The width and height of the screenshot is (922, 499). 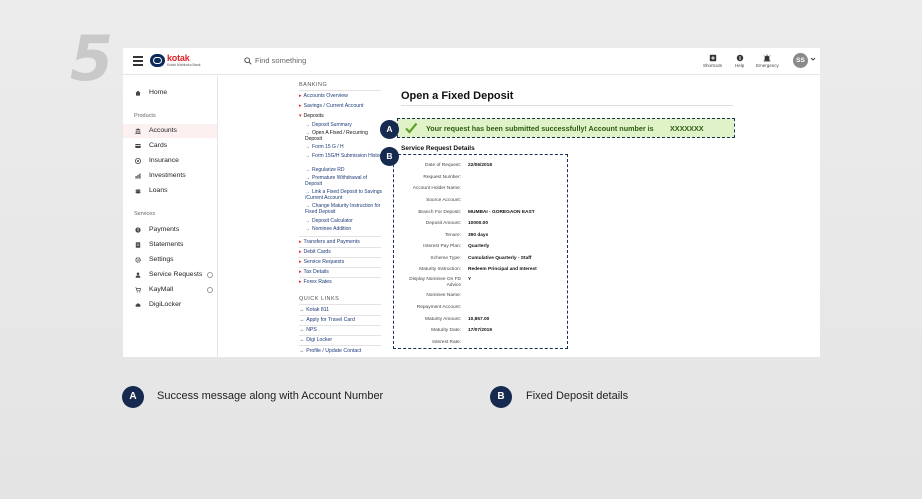 I want to click on sidebar-item-insurance: Insurance, so click(x=170, y=161).